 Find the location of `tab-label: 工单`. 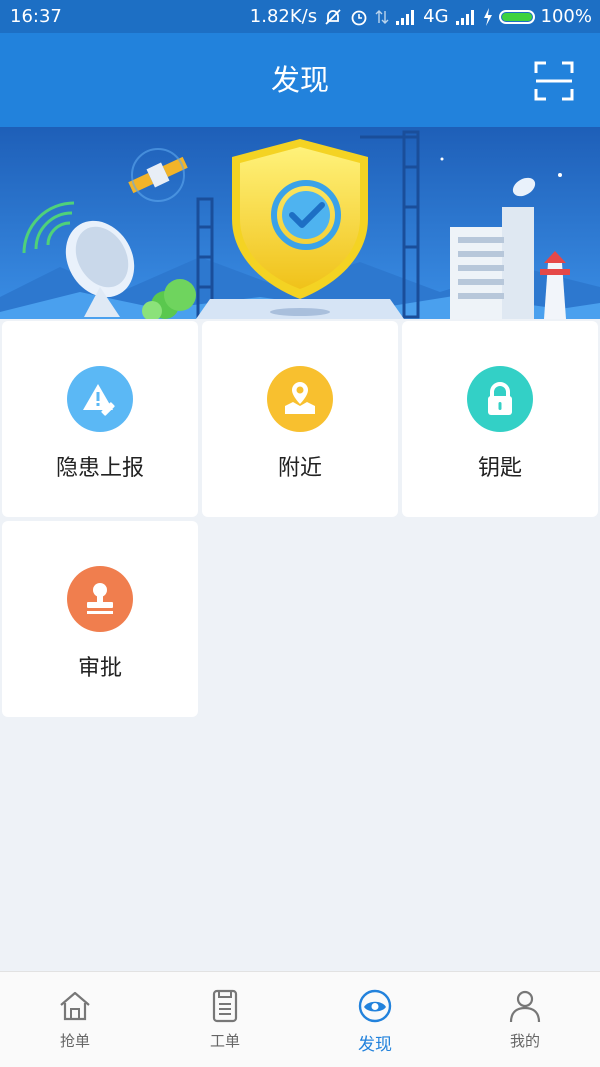

tab-label: 工单 is located at coordinates (224, 1041).